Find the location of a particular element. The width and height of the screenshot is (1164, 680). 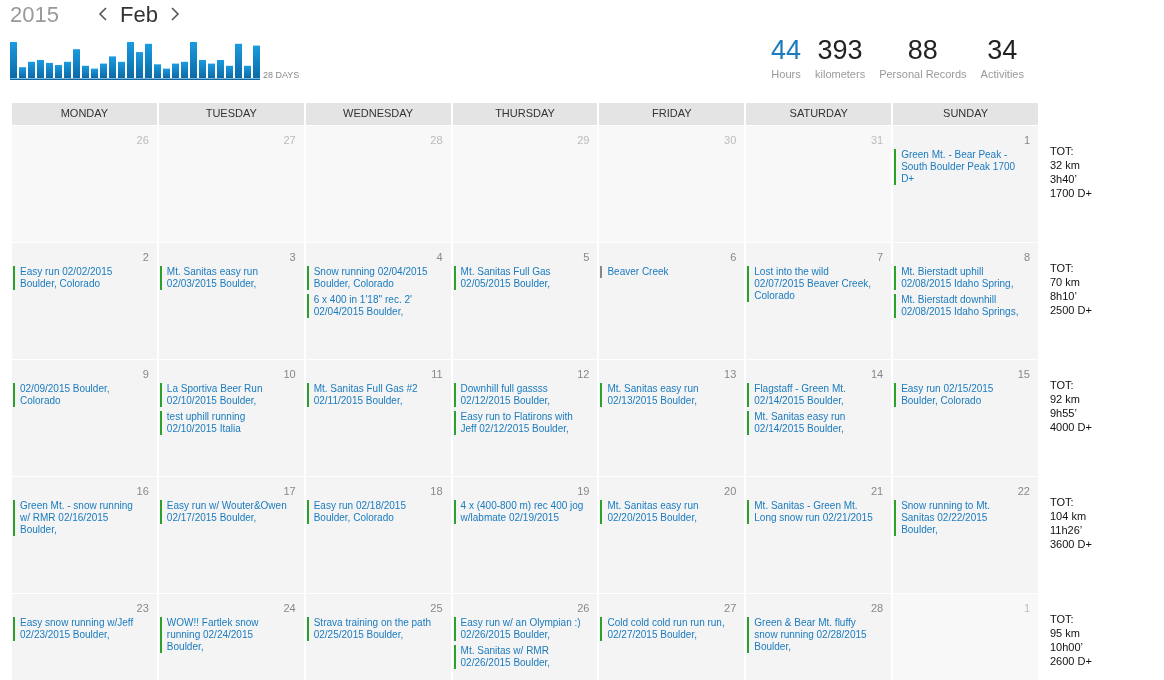

week-total-line: 2600 D+ is located at coordinates (1071, 660).